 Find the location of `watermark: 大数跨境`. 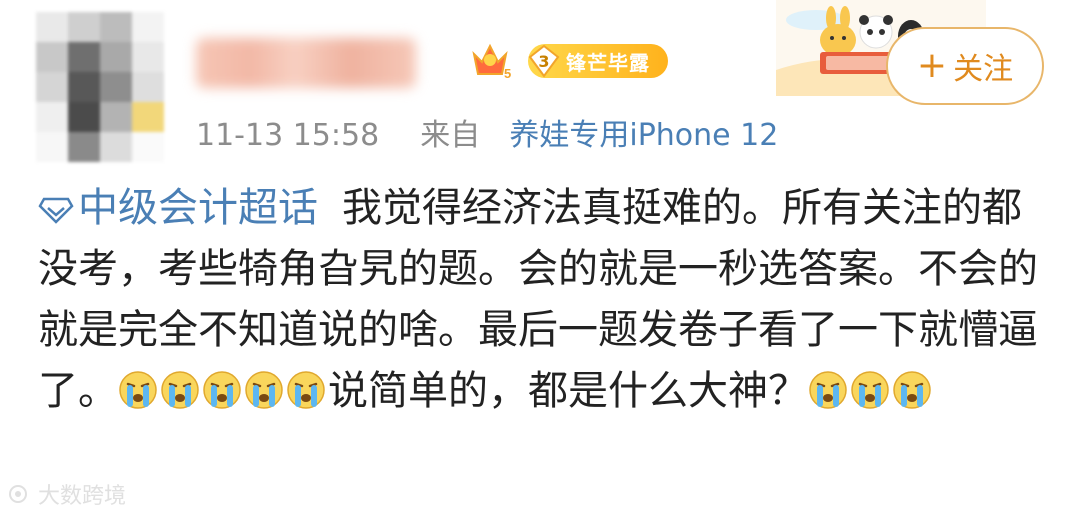

watermark: 大数跨境 is located at coordinates (67, 494).